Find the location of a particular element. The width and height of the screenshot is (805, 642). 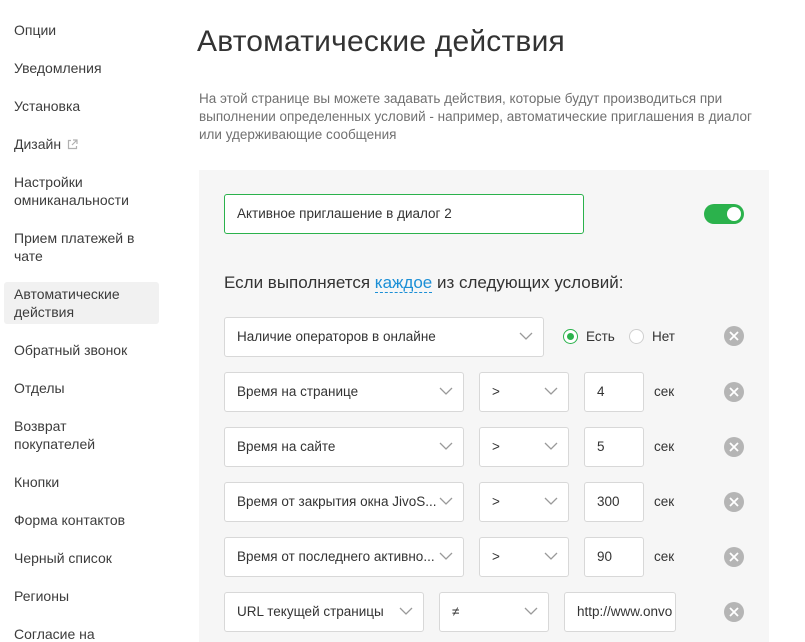

sidebar-item-payments: Прием платежей в чате is located at coordinates (81, 247).